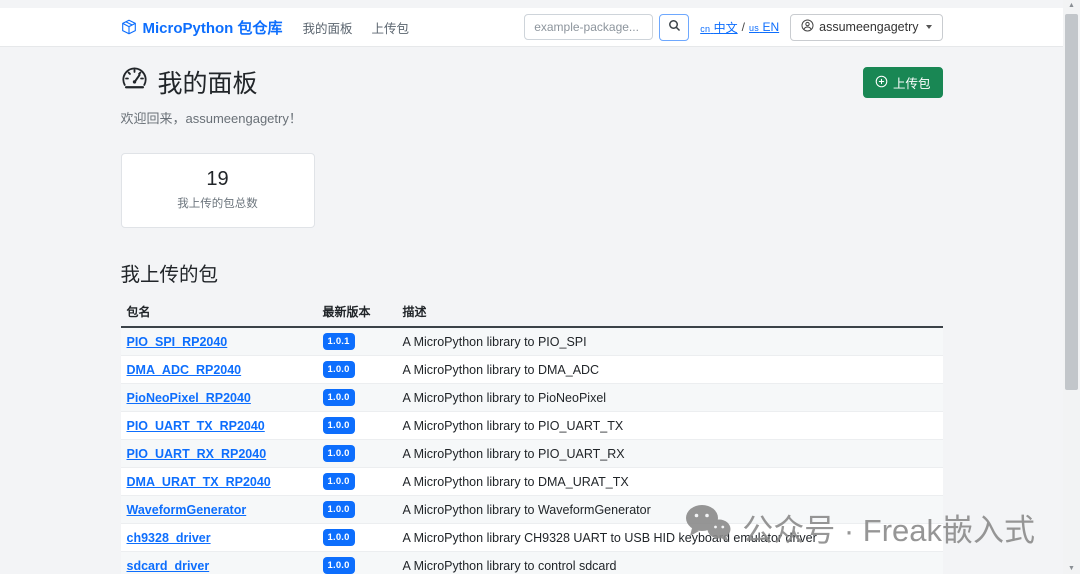 The height and width of the screenshot is (574, 1080). What do you see at coordinates (218, 313) in the screenshot?
I see `column-header-name: 包名` at bounding box center [218, 313].